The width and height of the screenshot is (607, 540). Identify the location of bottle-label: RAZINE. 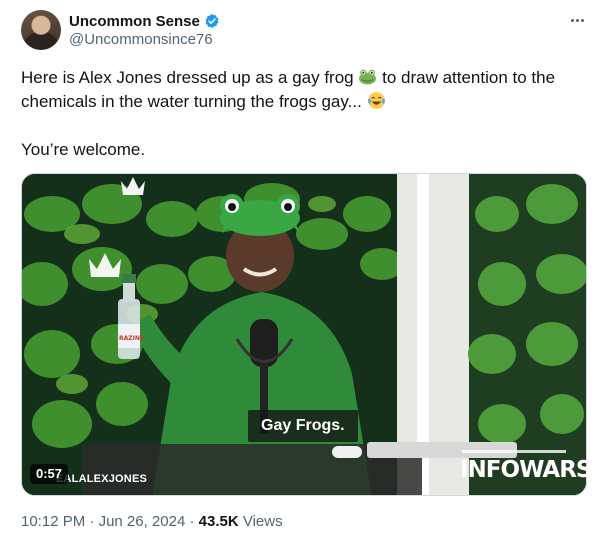
(131, 338).